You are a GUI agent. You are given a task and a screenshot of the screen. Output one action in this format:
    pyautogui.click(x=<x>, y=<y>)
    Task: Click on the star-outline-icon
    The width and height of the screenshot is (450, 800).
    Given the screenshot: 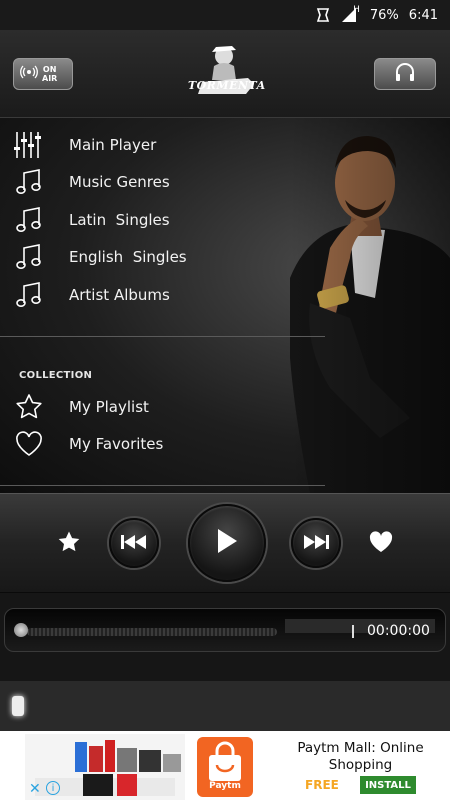 What is the action you would take?
    pyautogui.click(x=29, y=407)
    